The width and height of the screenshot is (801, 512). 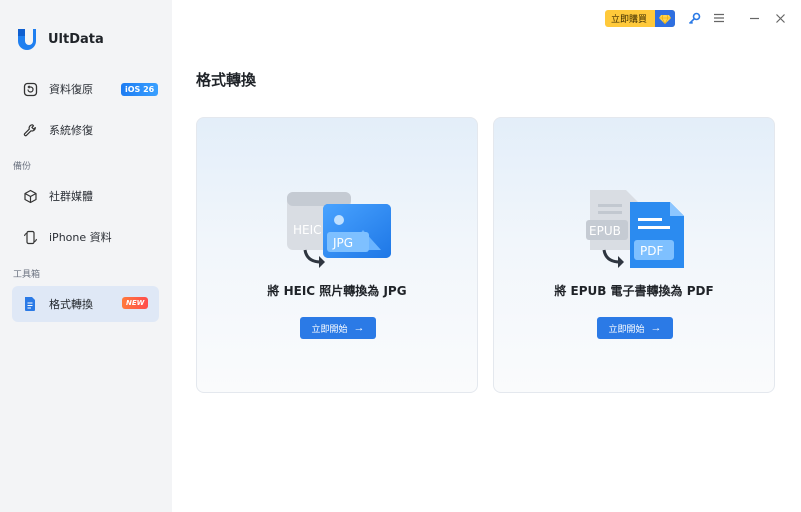 I want to click on convert-file-icon, so click(x=30, y=304).